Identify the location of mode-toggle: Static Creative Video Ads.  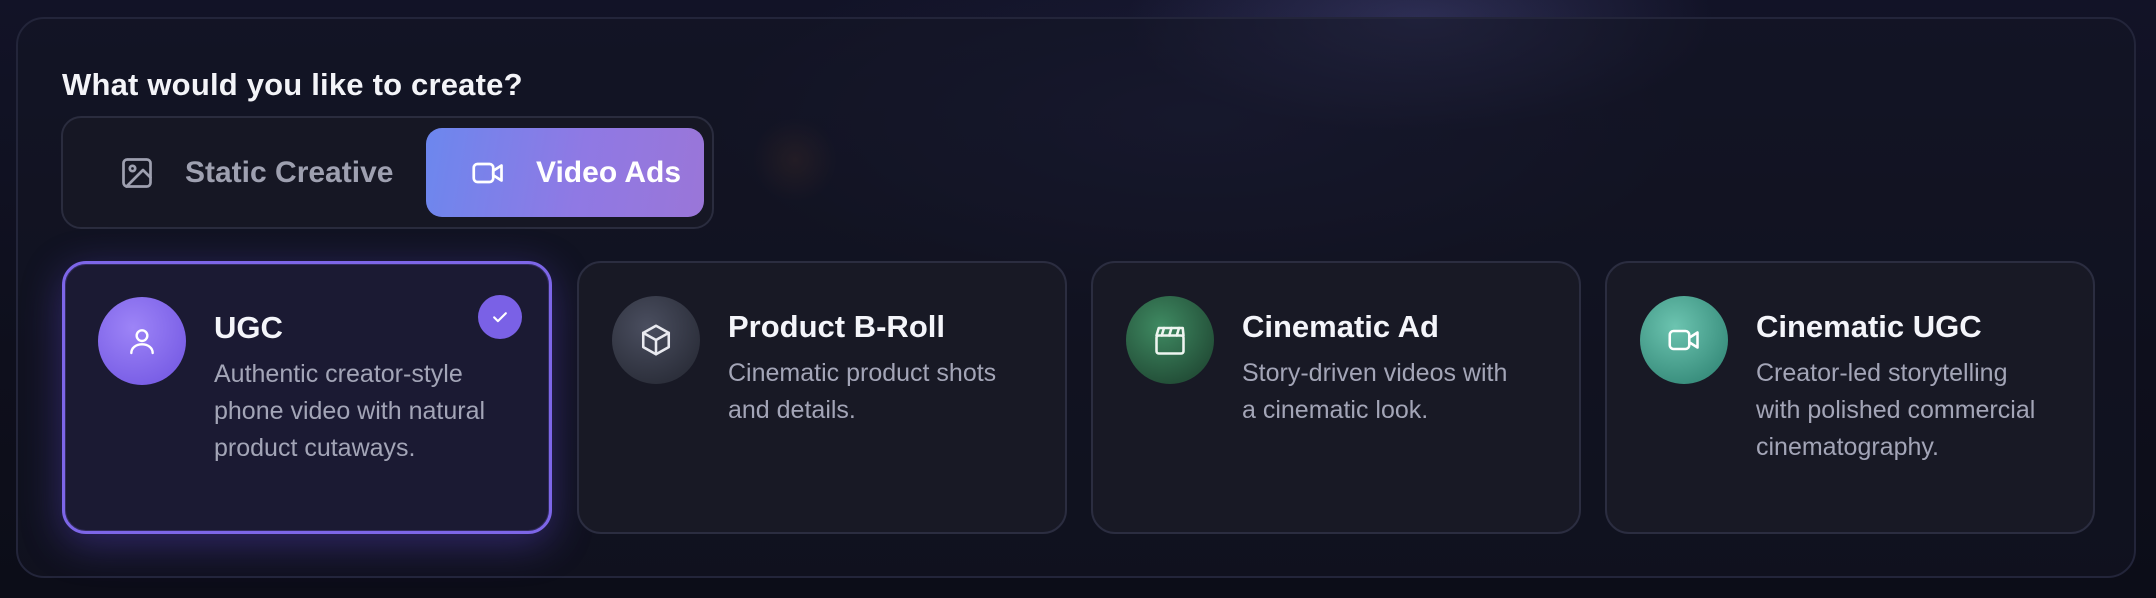
(387, 172).